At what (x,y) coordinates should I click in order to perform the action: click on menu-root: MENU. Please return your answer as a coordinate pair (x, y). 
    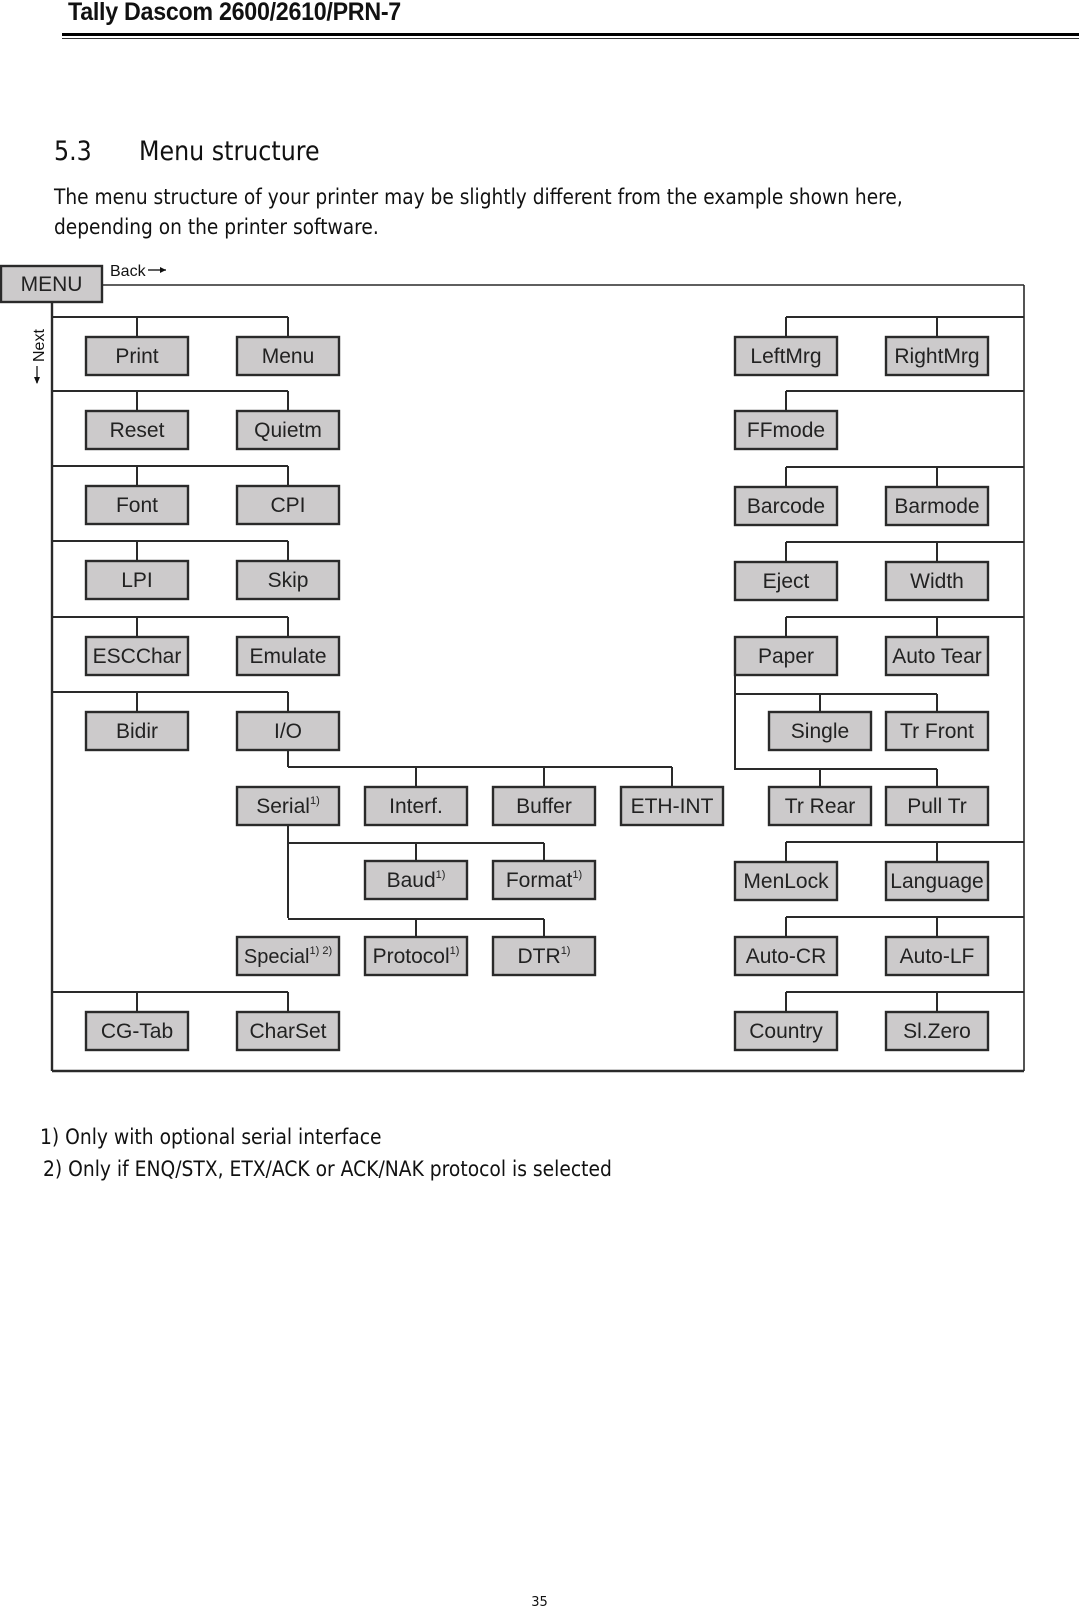
    Looking at the image, I should click on (52, 284).